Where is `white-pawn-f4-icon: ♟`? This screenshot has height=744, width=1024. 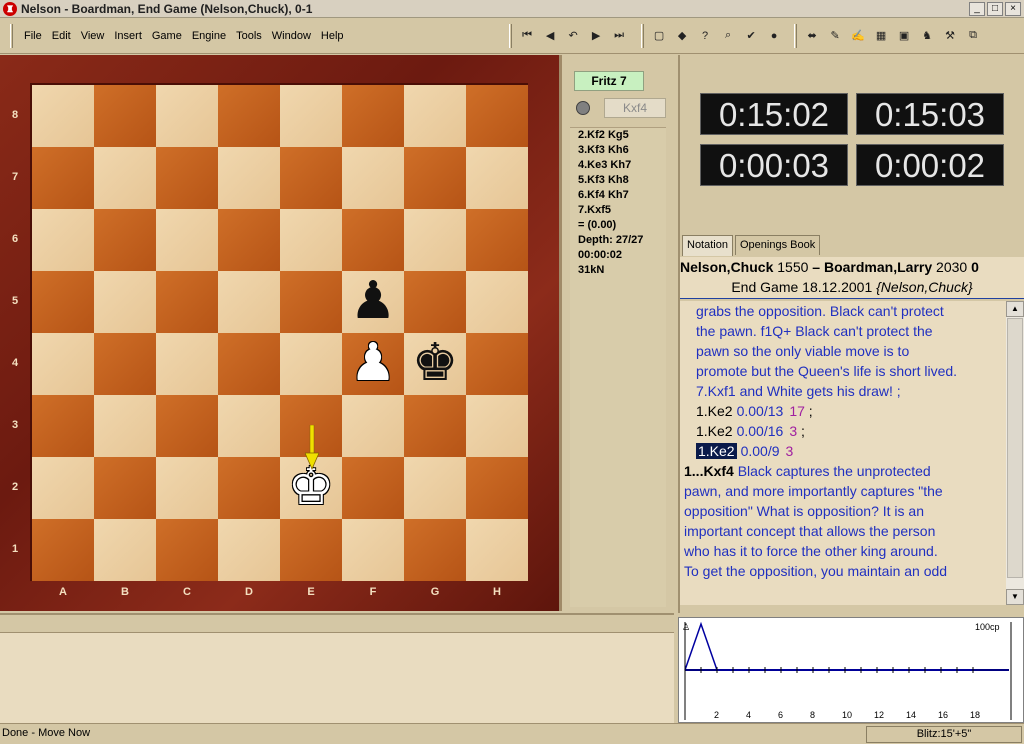 white-pawn-f4-icon: ♟ is located at coordinates (373, 364).